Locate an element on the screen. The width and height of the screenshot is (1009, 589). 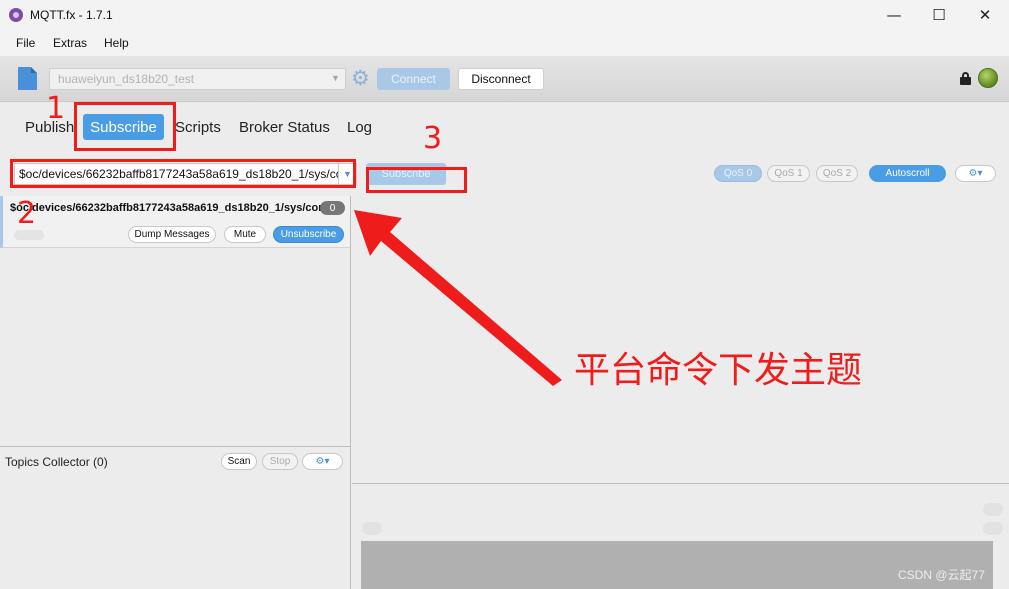
collapse-handle is located at coordinates (372, 528).